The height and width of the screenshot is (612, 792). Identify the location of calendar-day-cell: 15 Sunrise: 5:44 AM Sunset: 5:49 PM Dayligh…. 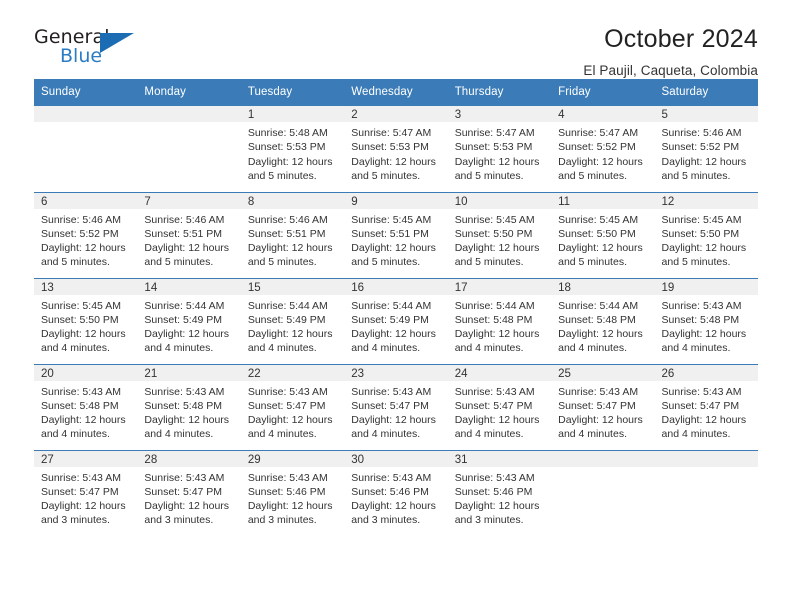
(292, 320).